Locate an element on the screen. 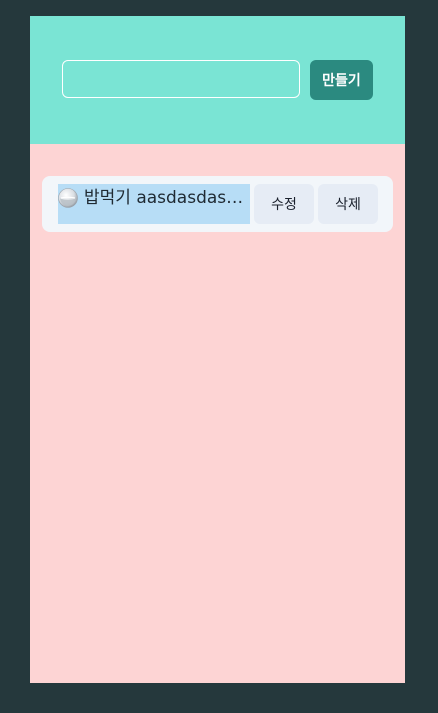 The image size is (438, 713). edit-button: 수정 is located at coordinates (284, 204).